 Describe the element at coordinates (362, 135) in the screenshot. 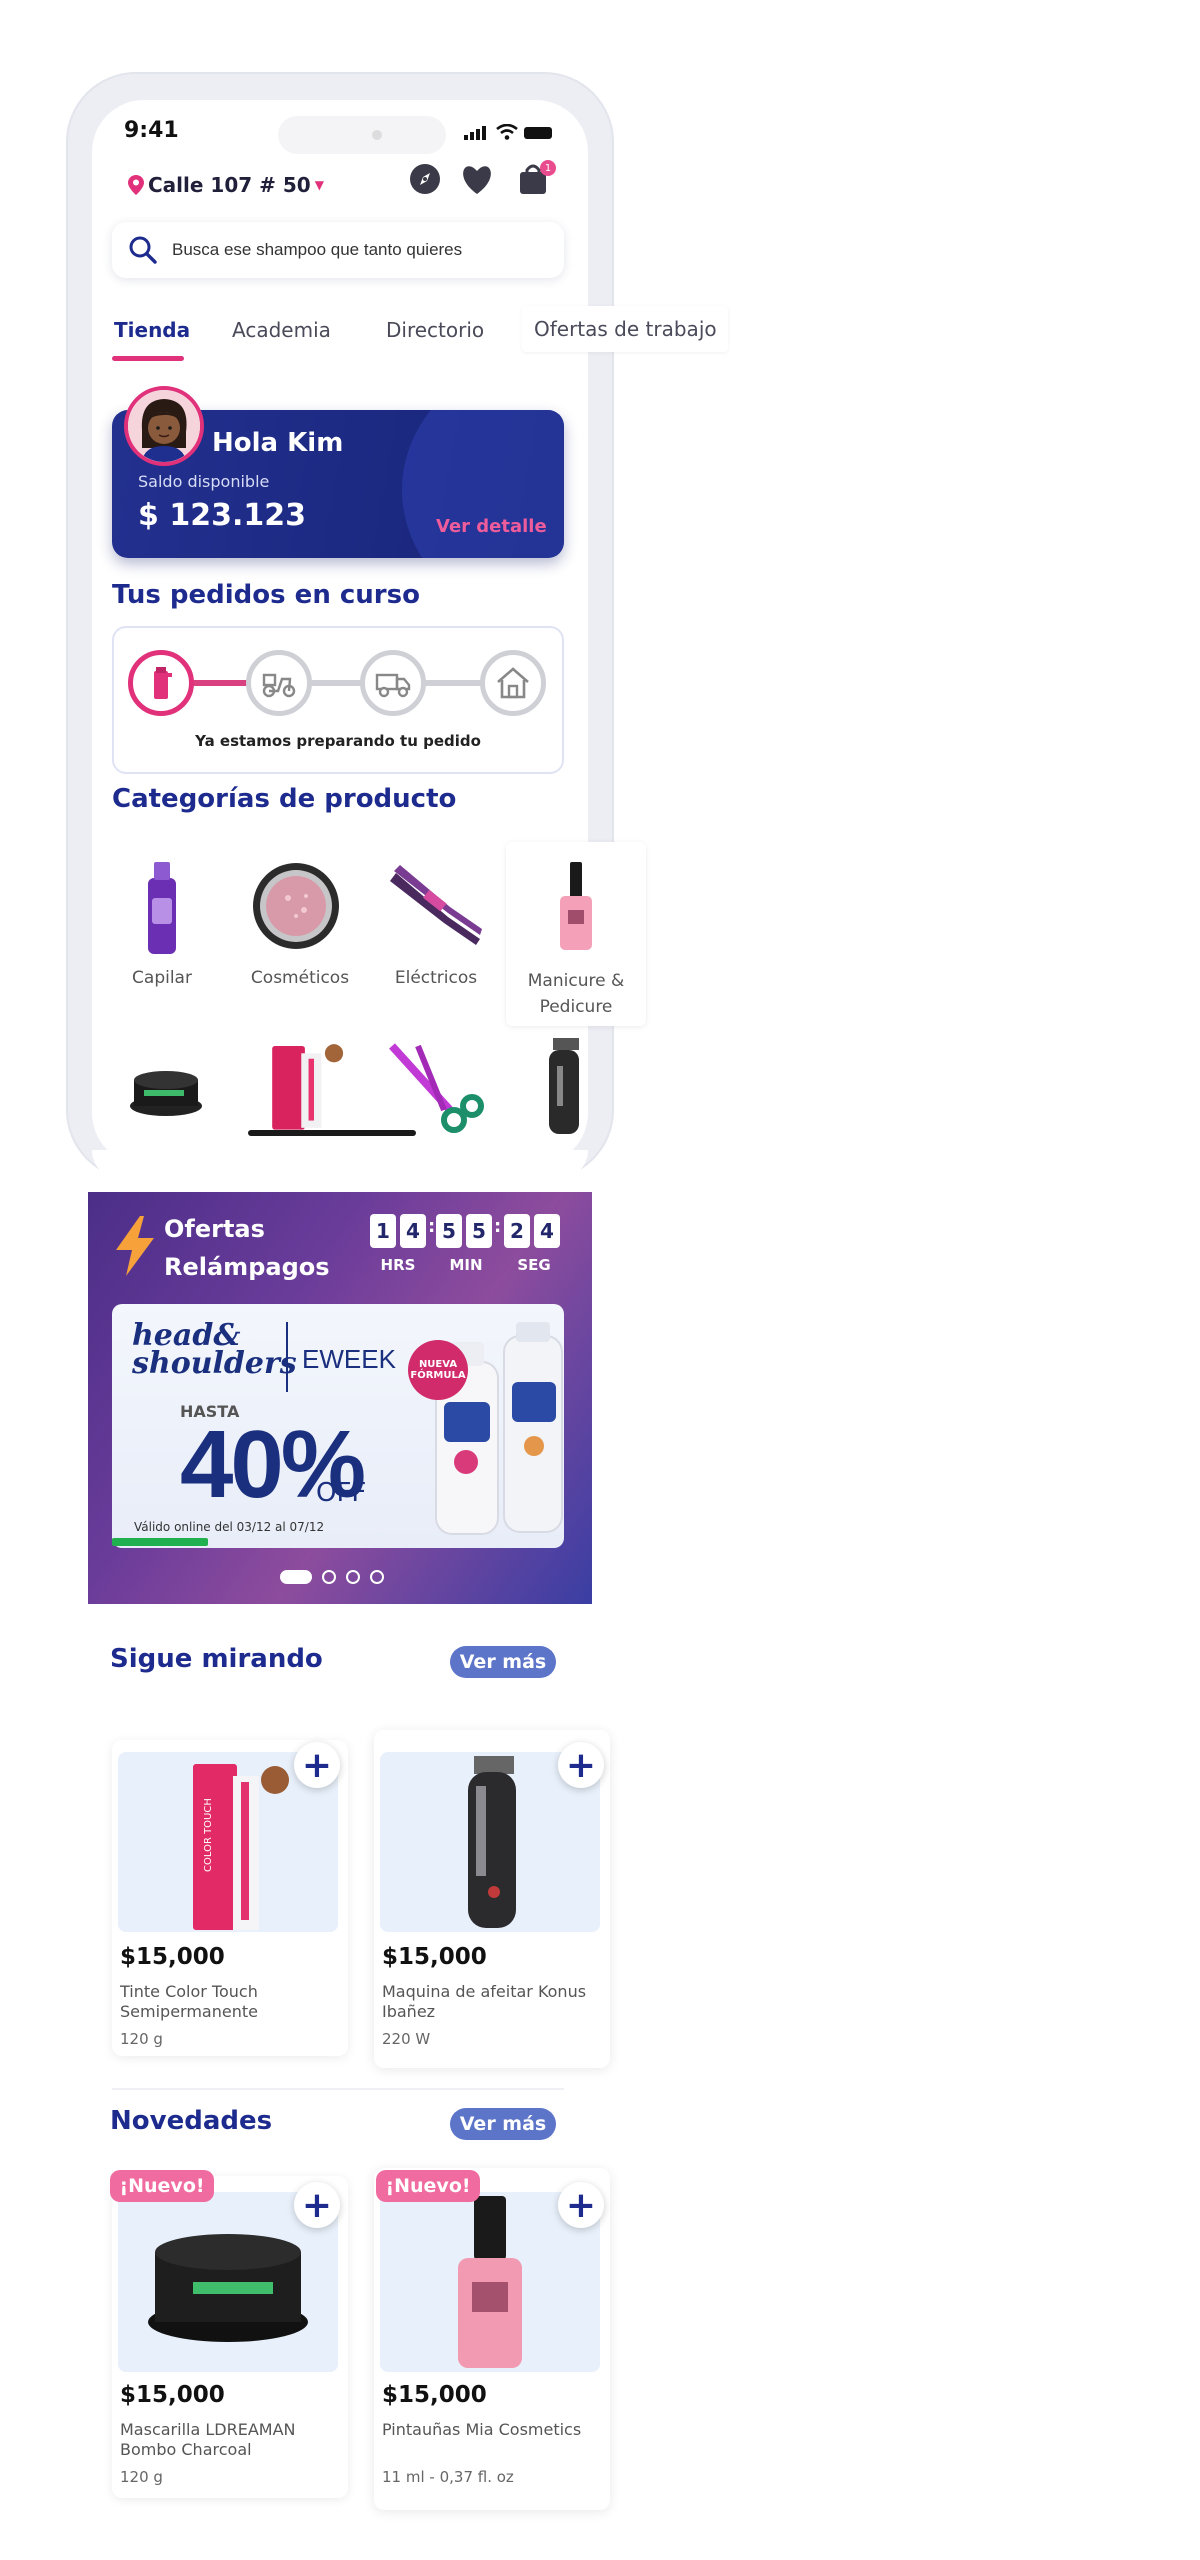

I see `dynamic-island` at that location.